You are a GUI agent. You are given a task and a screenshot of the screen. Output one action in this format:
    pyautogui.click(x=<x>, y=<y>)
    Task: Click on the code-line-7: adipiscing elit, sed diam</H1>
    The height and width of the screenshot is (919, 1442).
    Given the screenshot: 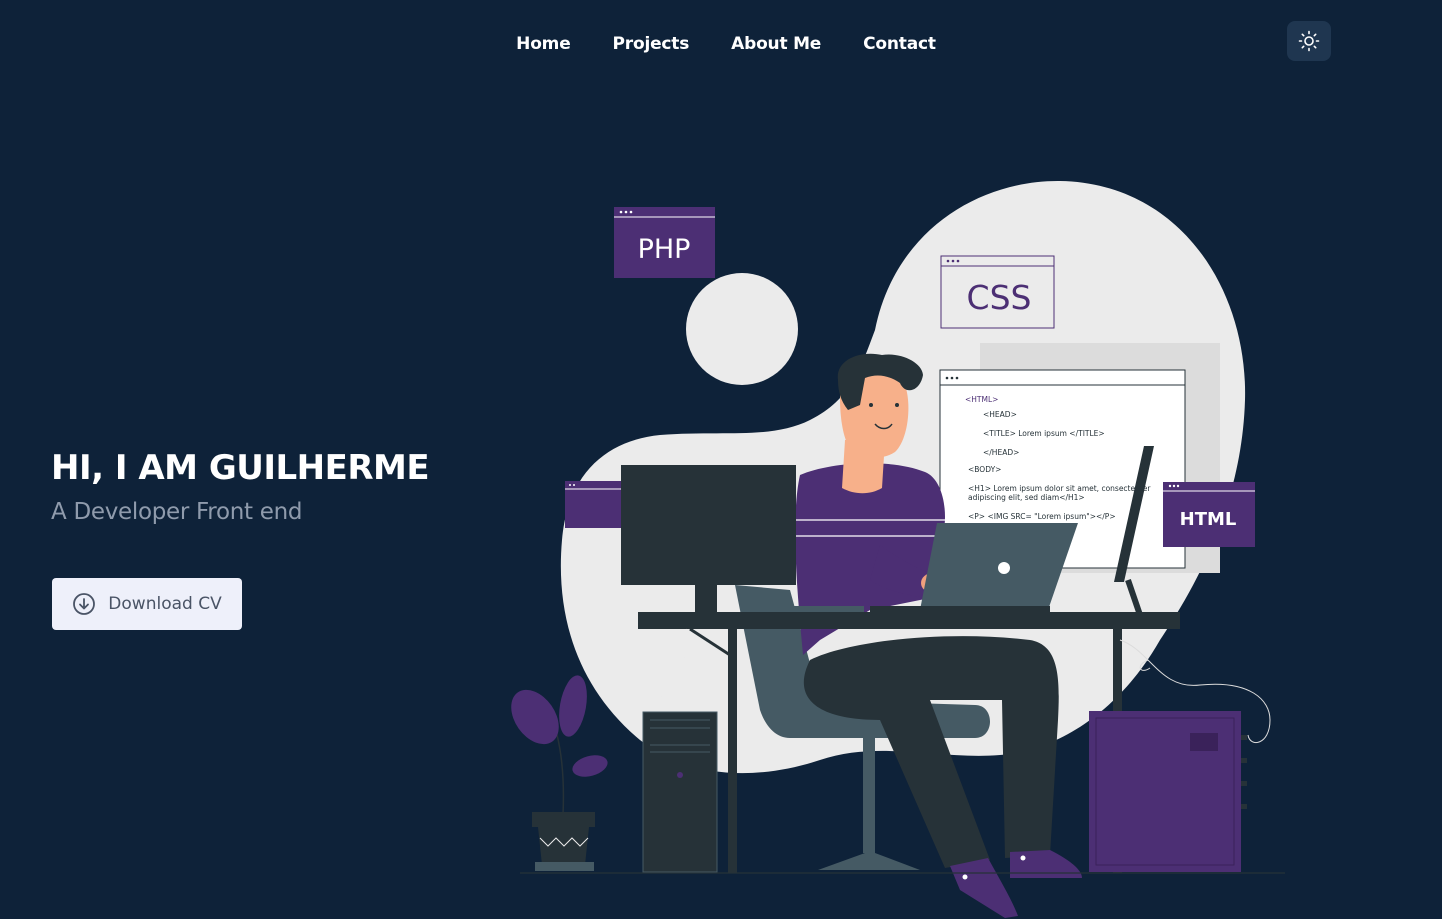 What is the action you would take?
    pyautogui.click(x=1026, y=497)
    